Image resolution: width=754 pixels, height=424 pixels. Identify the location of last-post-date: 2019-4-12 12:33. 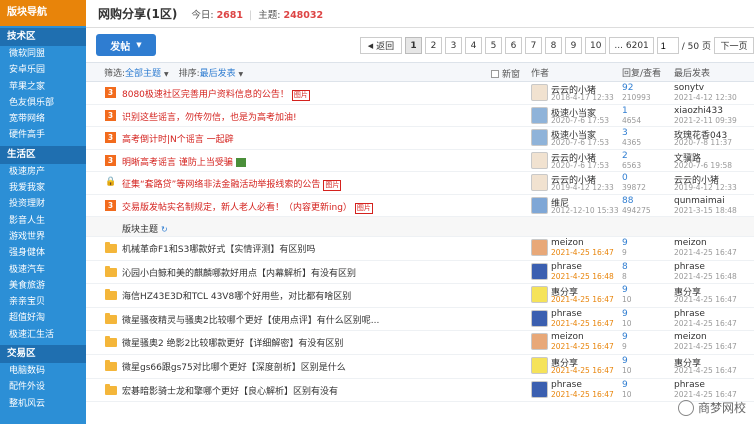
(705, 187).